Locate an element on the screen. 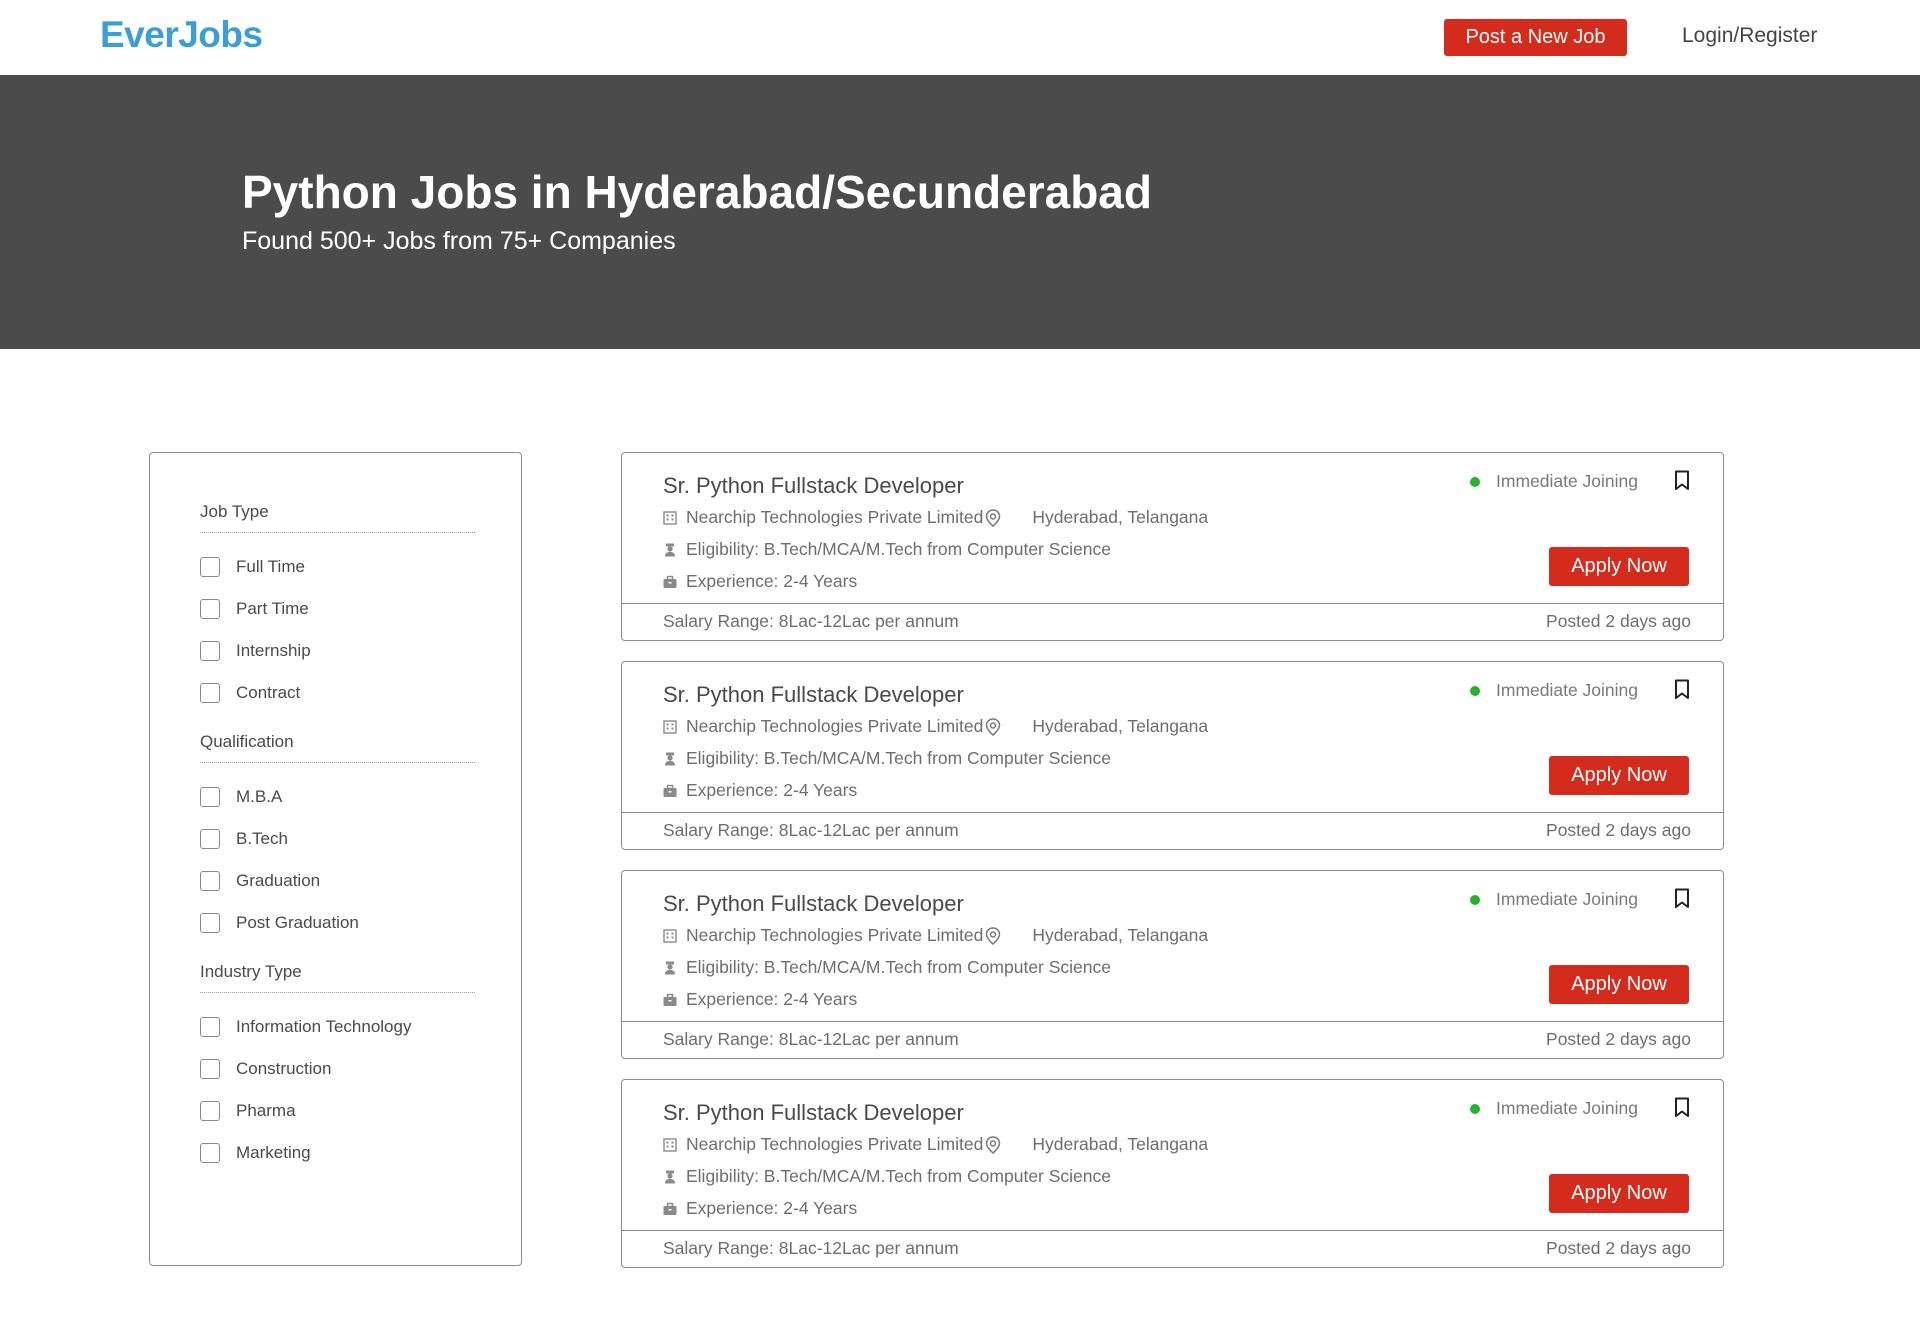 The width and height of the screenshot is (1920, 1344). filter-option-contract: Contract is located at coordinates (337, 693).